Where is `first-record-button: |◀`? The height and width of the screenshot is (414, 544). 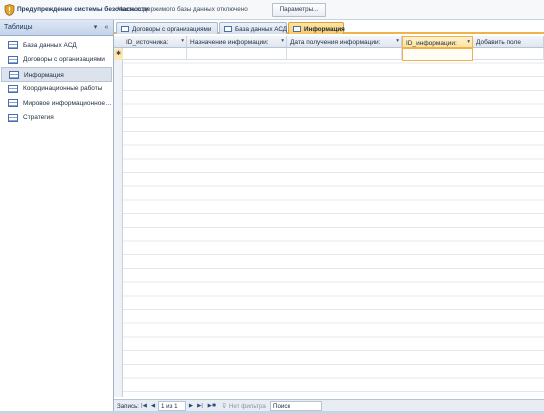 first-record-button: |◀ is located at coordinates (144, 406).